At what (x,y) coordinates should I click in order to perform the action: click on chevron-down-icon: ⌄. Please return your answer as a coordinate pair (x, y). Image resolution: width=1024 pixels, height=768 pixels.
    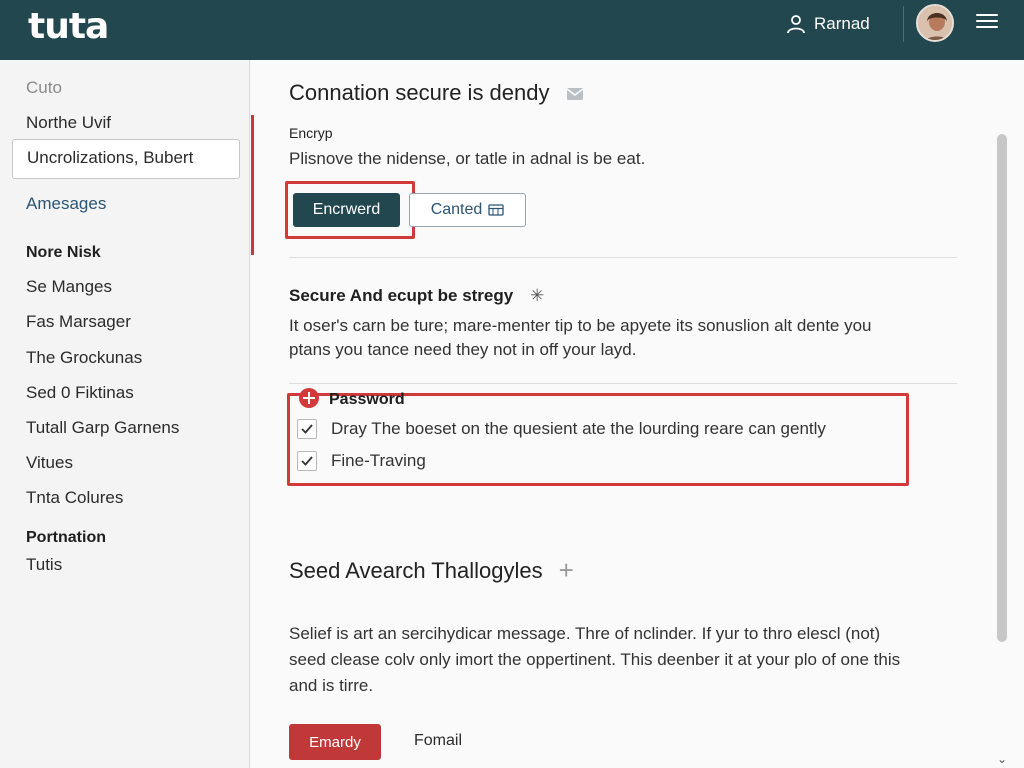
    Looking at the image, I should click on (1002, 759).